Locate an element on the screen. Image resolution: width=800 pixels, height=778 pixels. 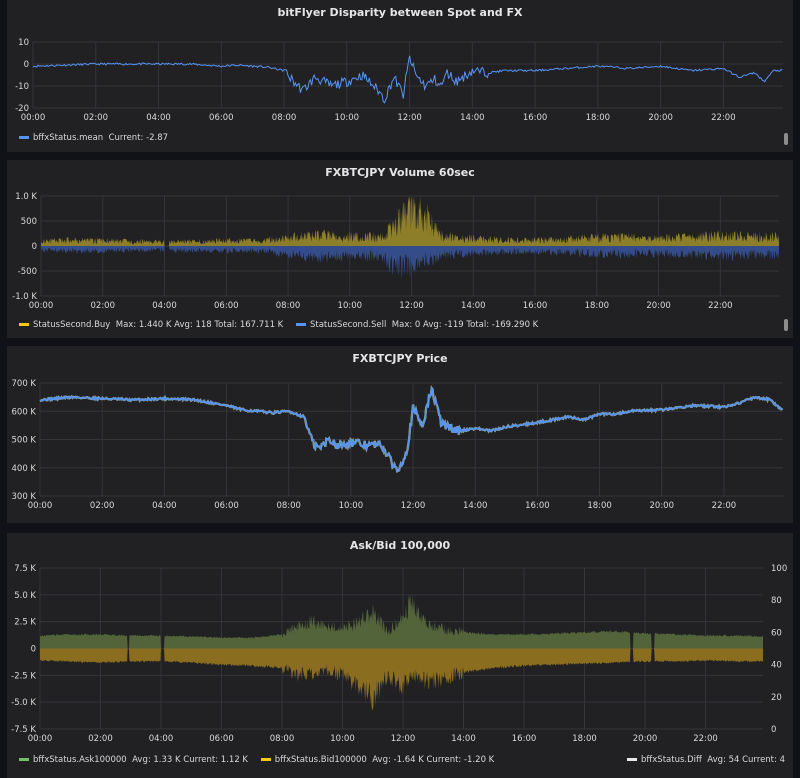
y2-tick-label: 100 is located at coordinates (779, 569).